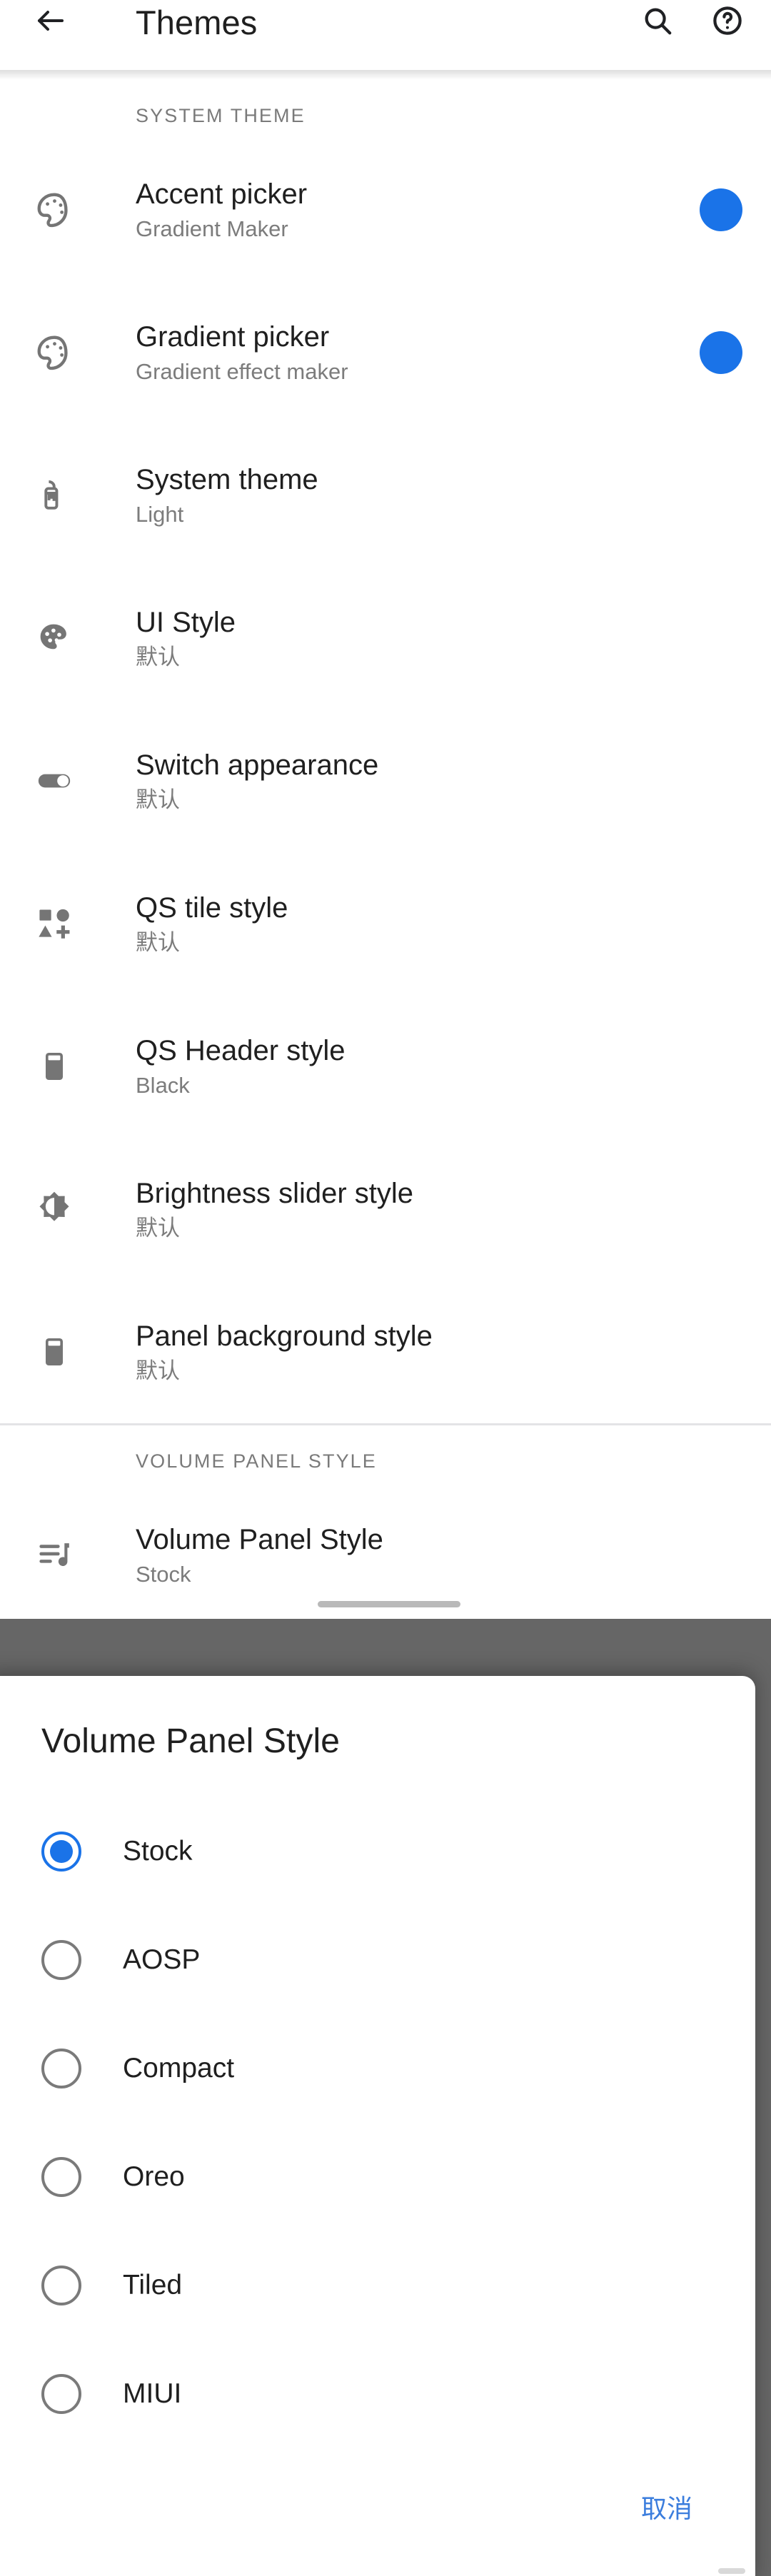  I want to click on list-item-qs-header-style: QS Header style Black, so click(385, 1066).